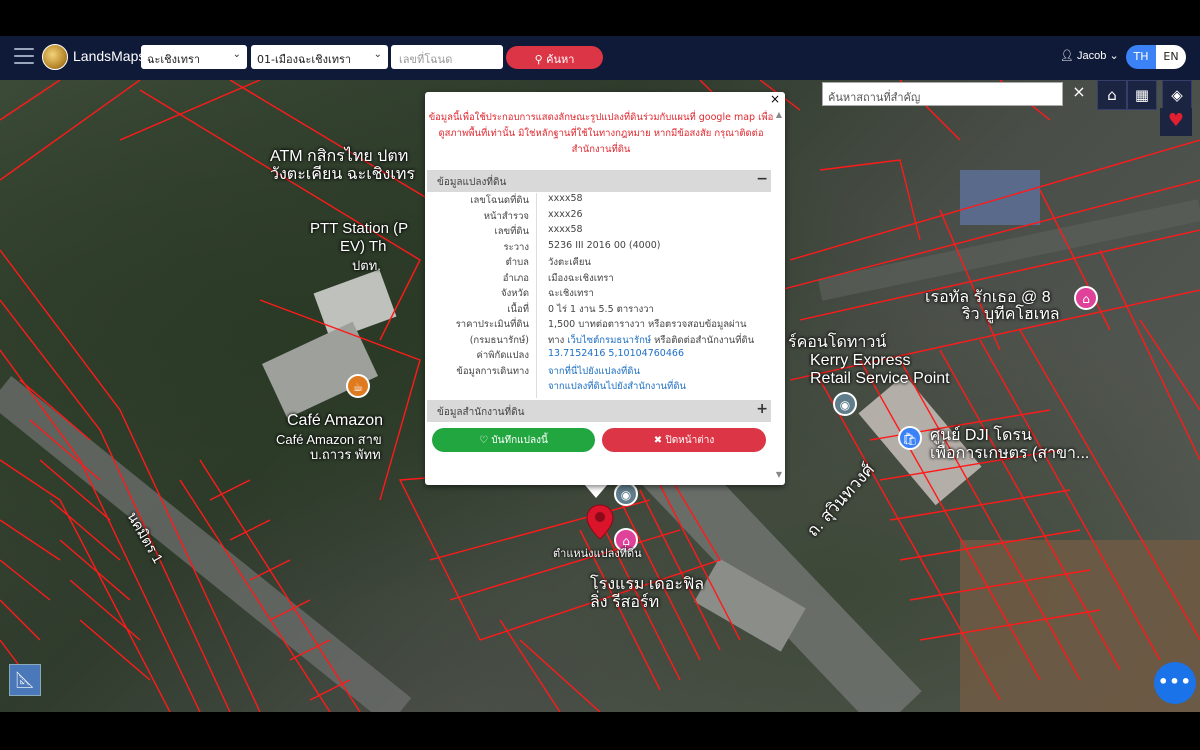 Image resolution: width=1200 pixels, height=750 pixels. What do you see at coordinates (366, 265) in the screenshot?
I see `map-label-ptt-3: ปตท.` at bounding box center [366, 265].